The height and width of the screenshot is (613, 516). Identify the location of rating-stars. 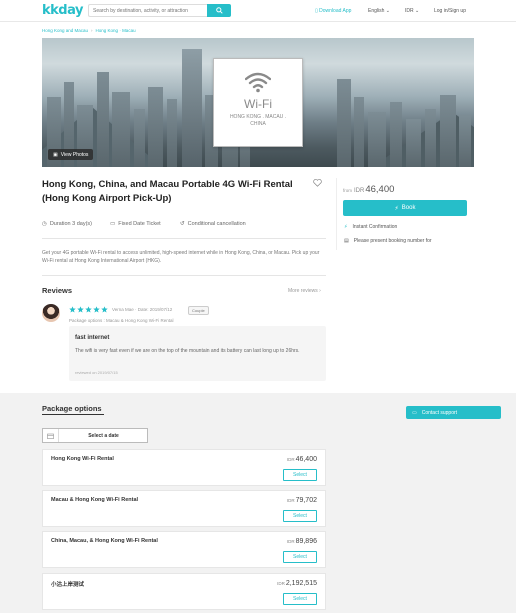
(88, 309).